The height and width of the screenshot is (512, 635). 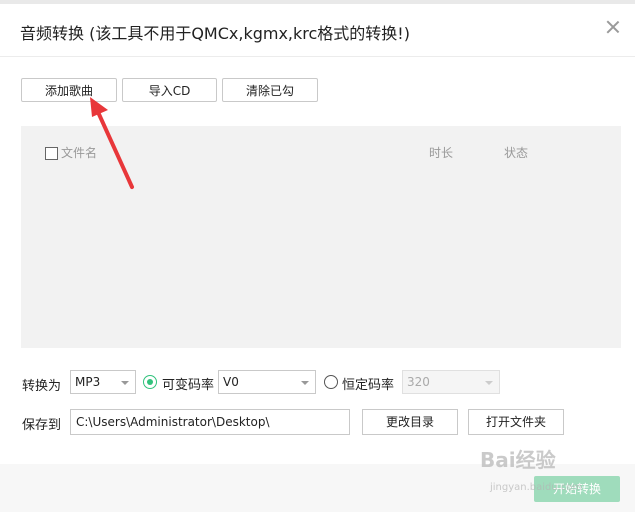 I want to click on baidu-watermark: Bai经验 jingyan.baidu.com, so click(x=550, y=474).